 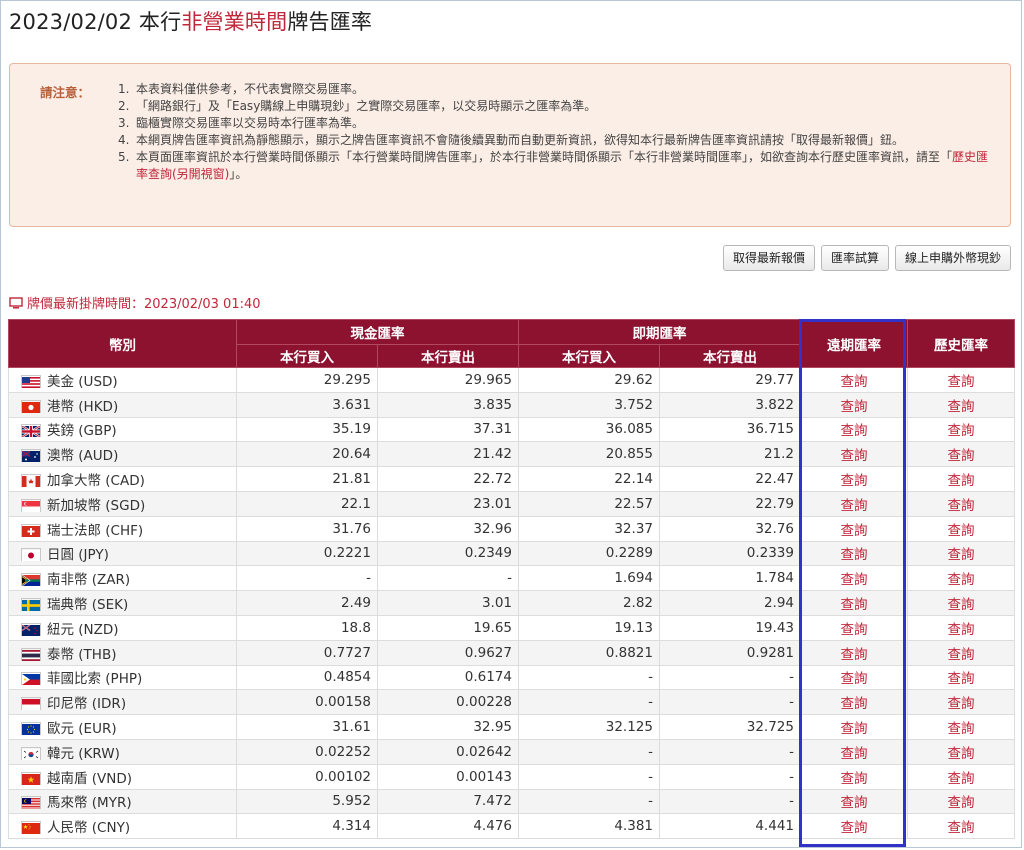 I want to click on flag-nz-icon, so click(x=31, y=629).